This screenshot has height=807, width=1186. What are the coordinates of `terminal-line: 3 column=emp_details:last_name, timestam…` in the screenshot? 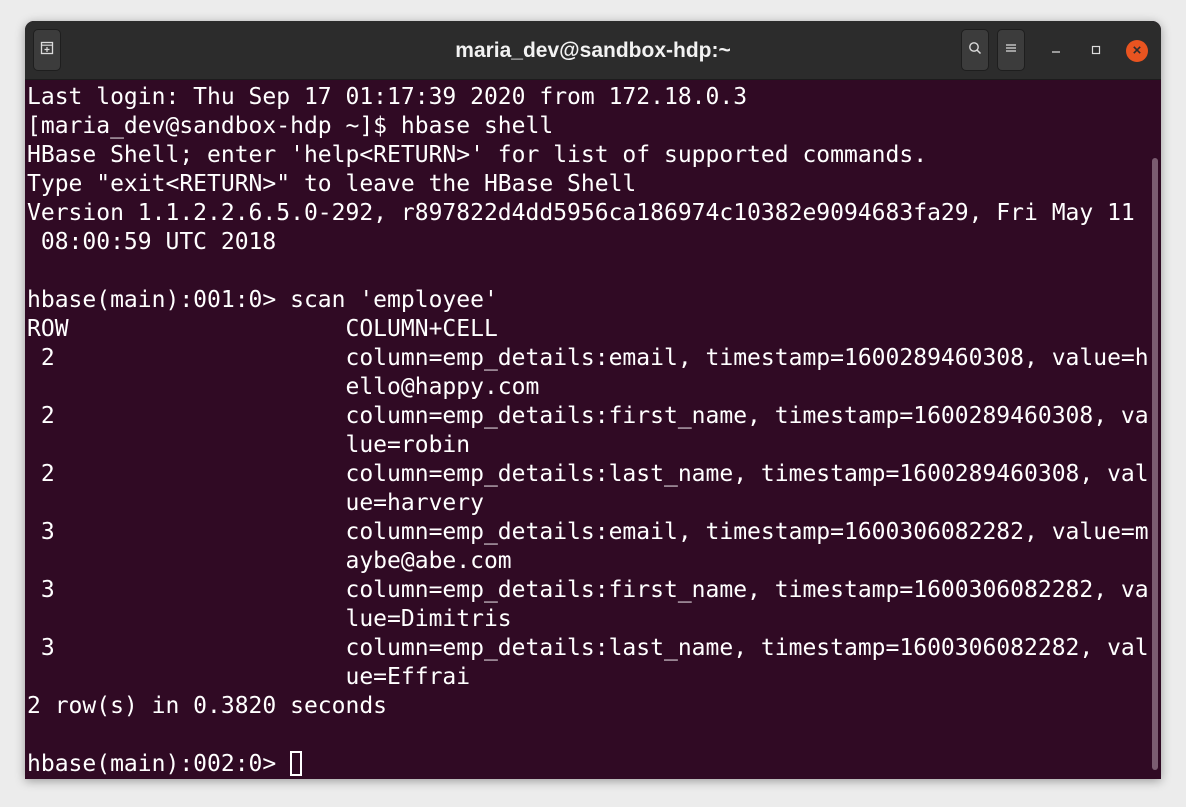 It's located at (588, 648).